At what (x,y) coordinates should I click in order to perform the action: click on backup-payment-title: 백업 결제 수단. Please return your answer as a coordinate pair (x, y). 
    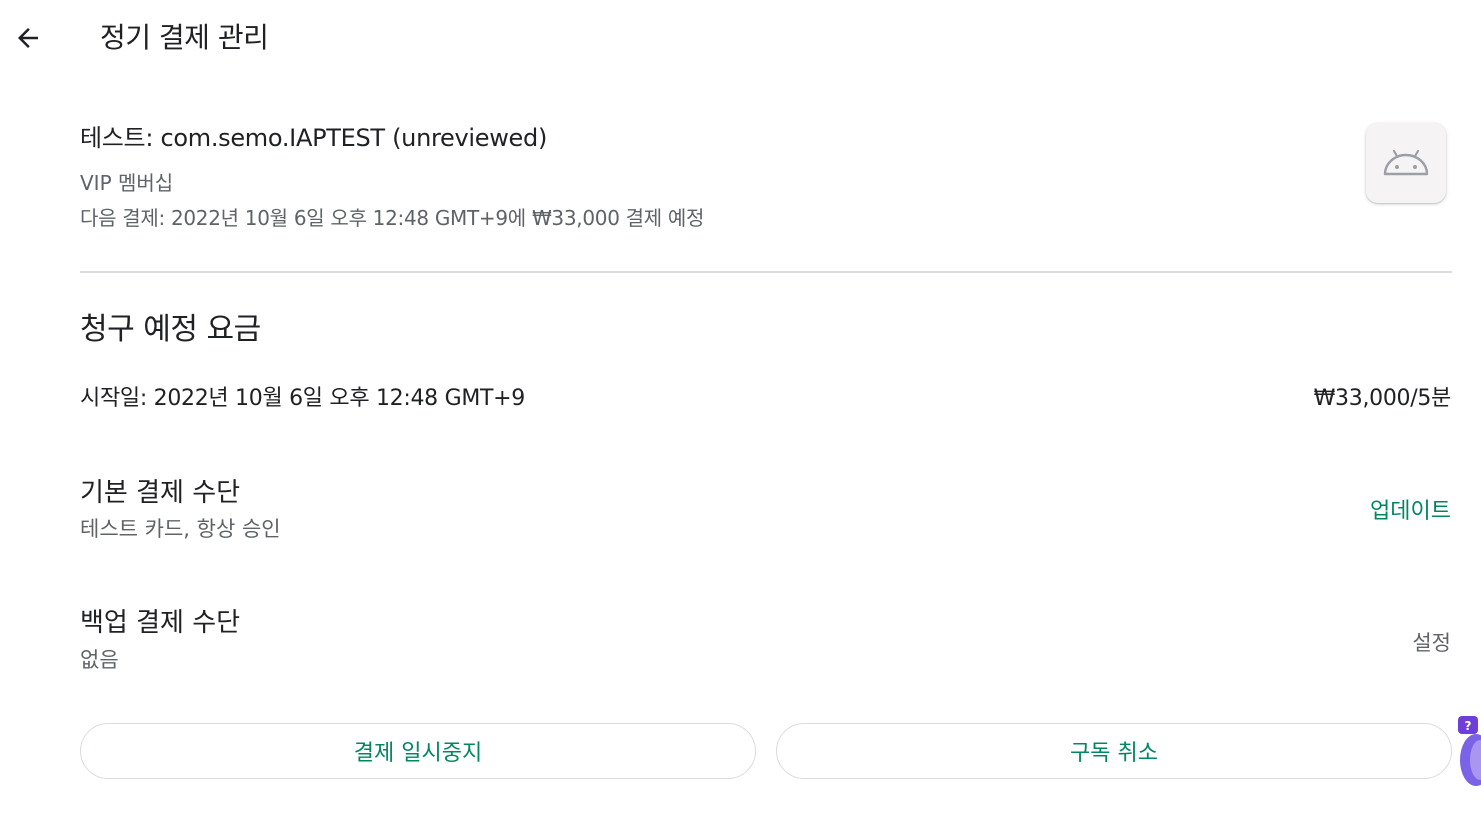
    Looking at the image, I should click on (160, 623).